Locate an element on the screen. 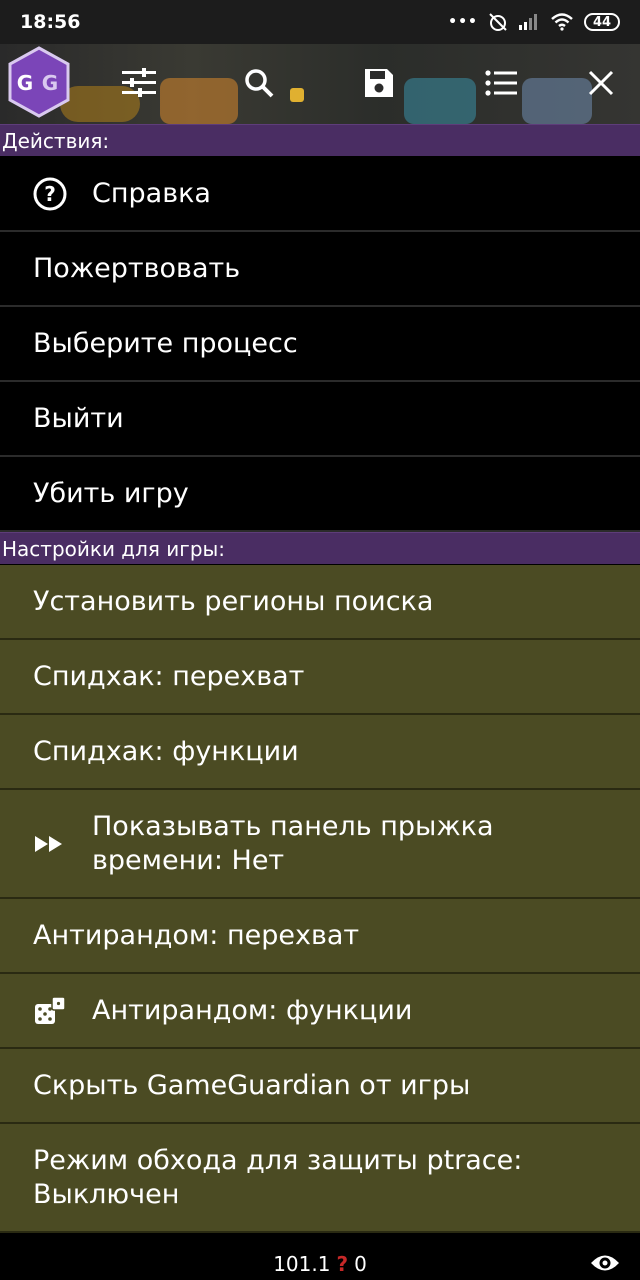 This screenshot has height=1280, width=640. kill-game-item: Убить игру is located at coordinates (320, 494).